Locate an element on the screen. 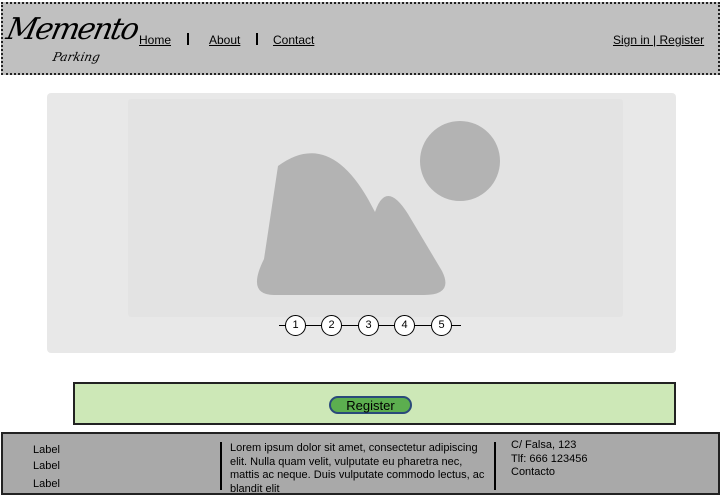 The image size is (722, 500). nav-link-about: About is located at coordinates (224, 40).